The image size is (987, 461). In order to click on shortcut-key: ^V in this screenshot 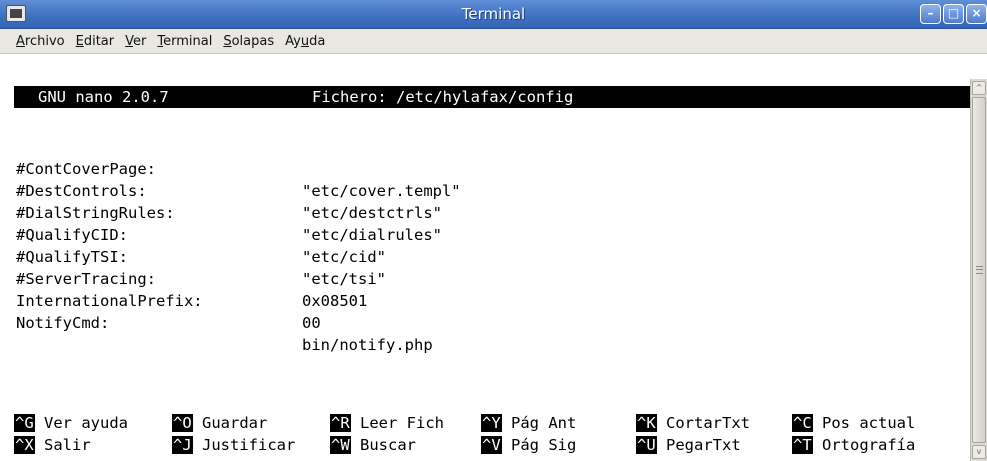, I will do `click(491, 445)`.